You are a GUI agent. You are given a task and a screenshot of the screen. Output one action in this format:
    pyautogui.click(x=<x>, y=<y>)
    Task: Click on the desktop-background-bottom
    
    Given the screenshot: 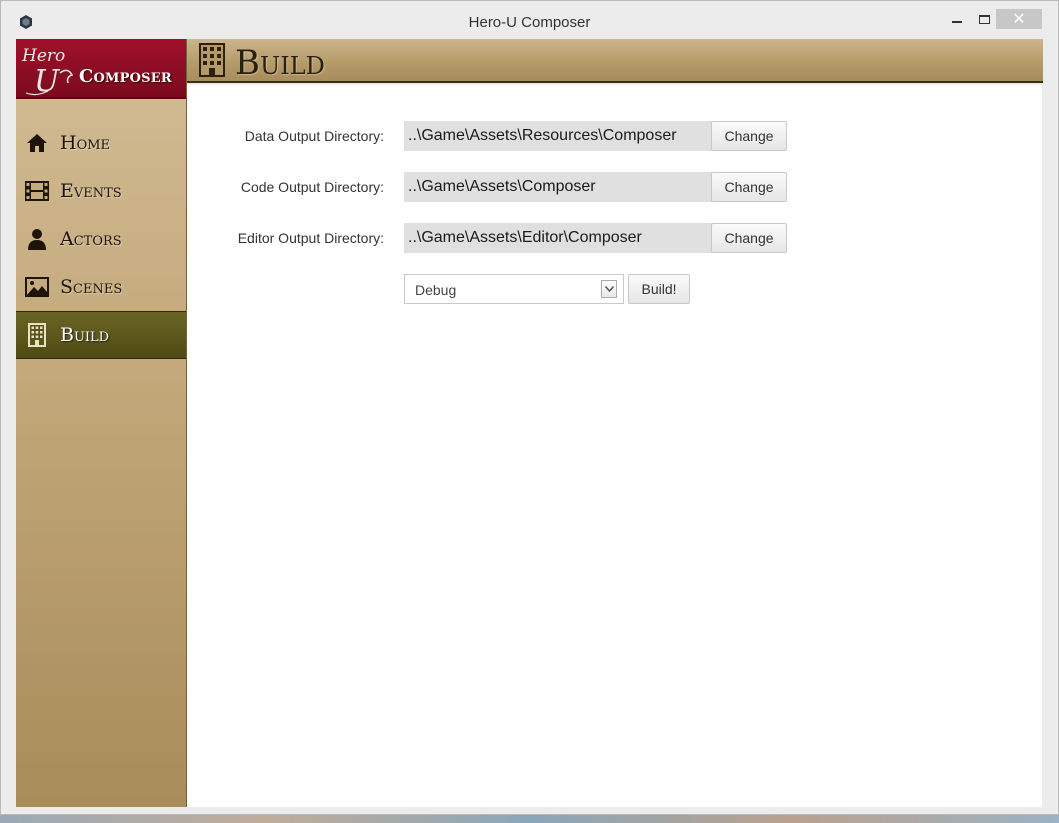 What is the action you would take?
    pyautogui.click(x=529, y=819)
    